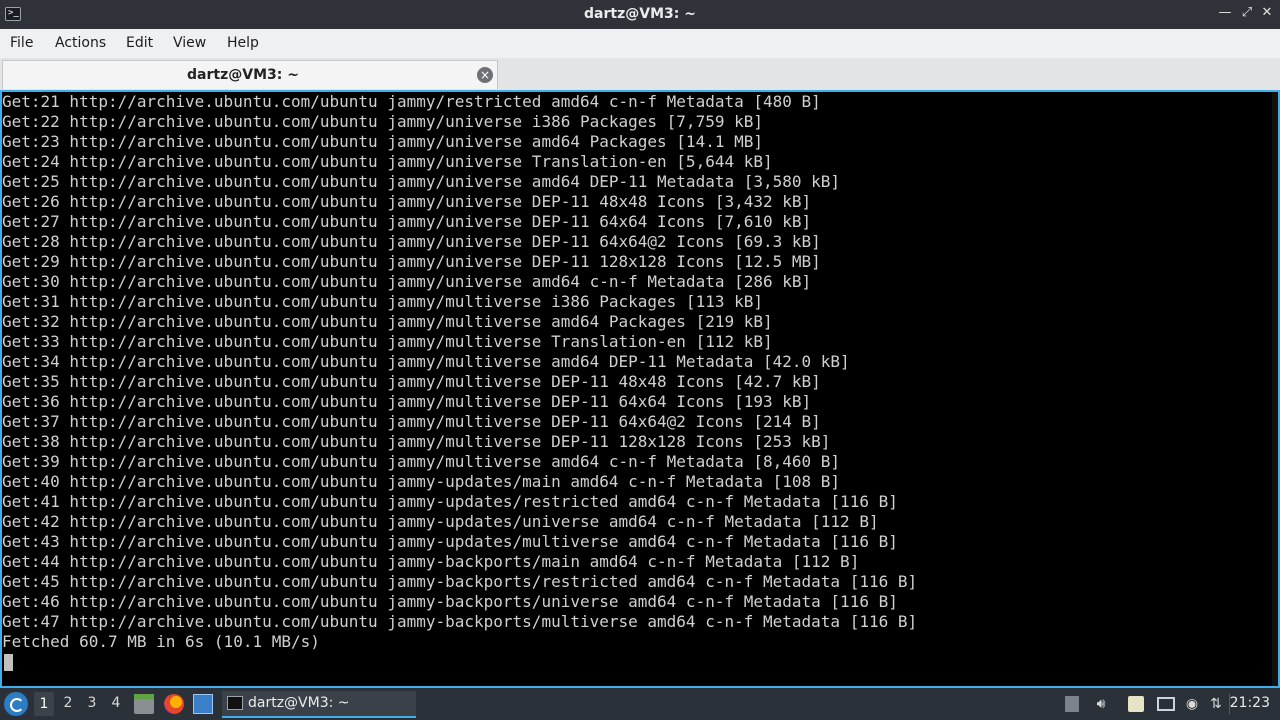 This screenshot has width=1280, height=720. I want to click on workspace-3: 3, so click(92, 703).